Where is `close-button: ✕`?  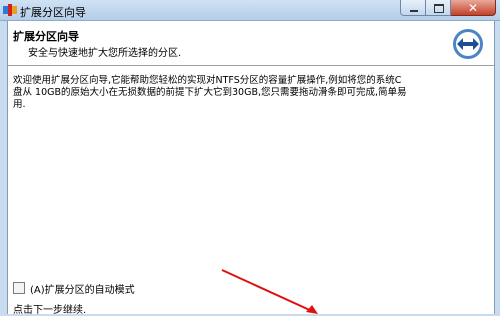 close-button: ✕ is located at coordinates (473, 8).